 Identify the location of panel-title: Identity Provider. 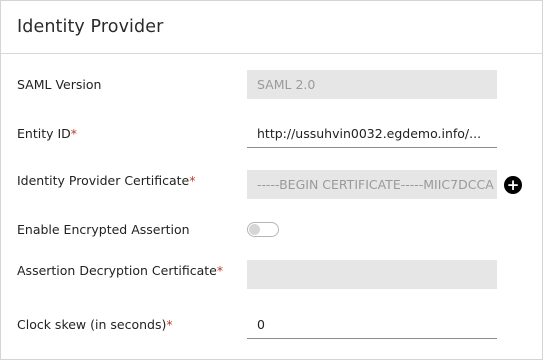
(90, 27).